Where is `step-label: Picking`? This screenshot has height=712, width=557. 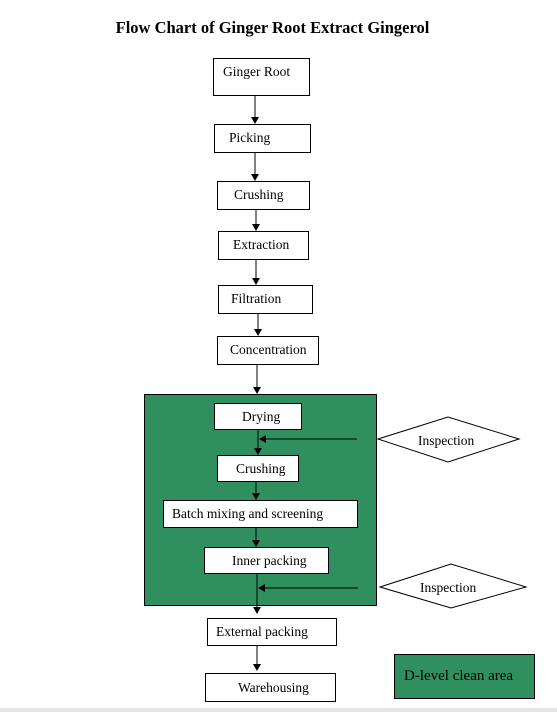
step-label: Picking is located at coordinates (250, 137).